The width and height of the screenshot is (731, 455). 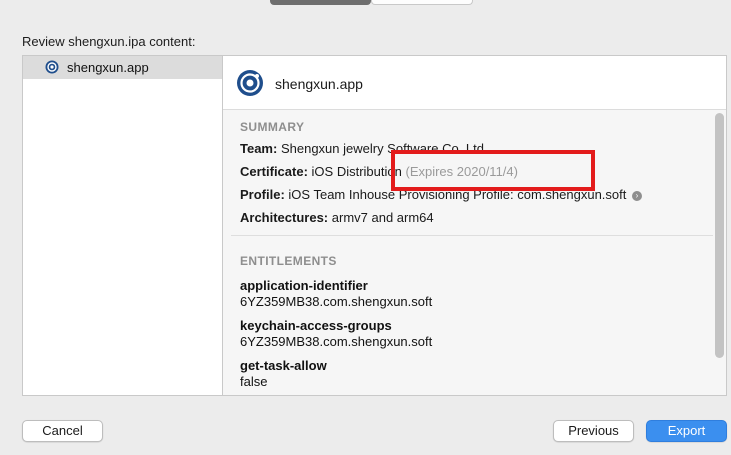 What do you see at coordinates (284, 217) in the screenshot?
I see `architectures-label: Architectures:` at bounding box center [284, 217].